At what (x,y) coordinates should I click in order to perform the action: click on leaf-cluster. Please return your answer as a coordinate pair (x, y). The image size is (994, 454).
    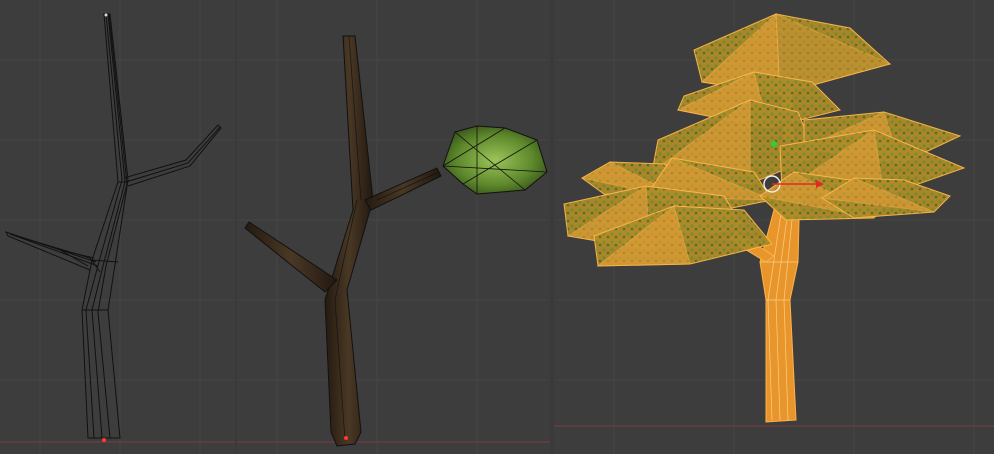
    Looking at the image, I should click on (495, 160).